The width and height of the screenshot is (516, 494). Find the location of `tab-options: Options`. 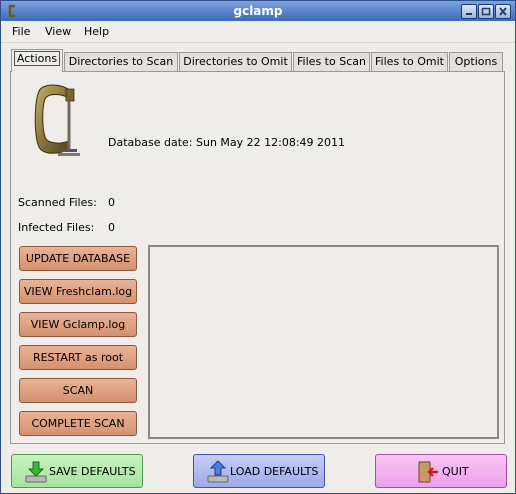

tab-options: Options is located at coordinates (476, 61).